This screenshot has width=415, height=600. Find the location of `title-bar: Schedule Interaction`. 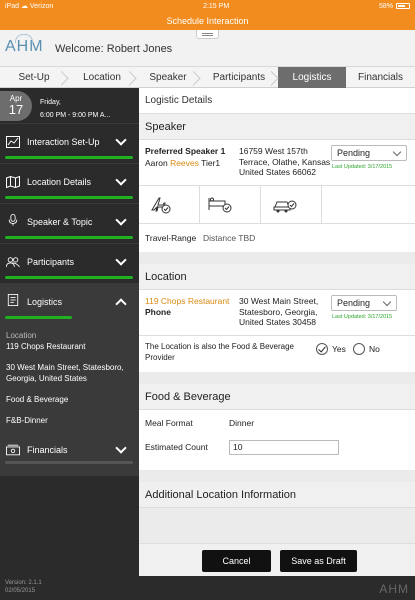

title-bar: Schedule Interaction is located at coordinates (207, 21).